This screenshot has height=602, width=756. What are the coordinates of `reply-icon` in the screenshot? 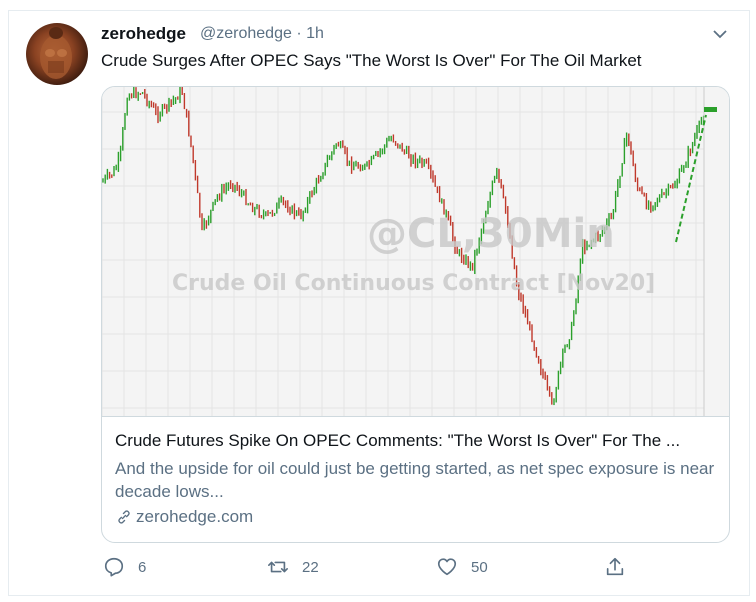 It's located at (114, 567).